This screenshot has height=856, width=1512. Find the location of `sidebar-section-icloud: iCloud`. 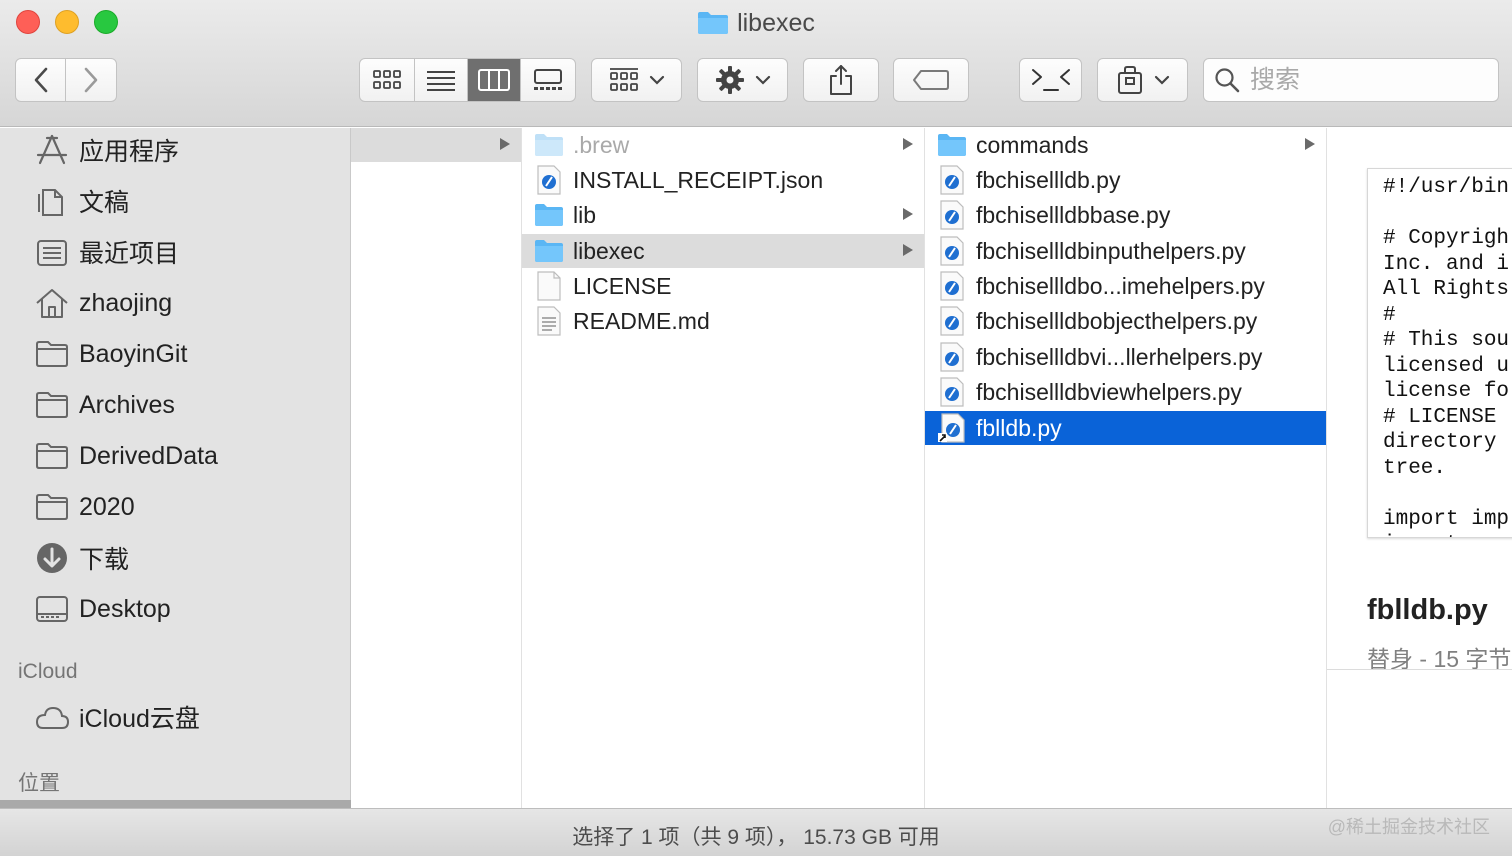

sidebar-section-icloud: iCloud is located at coordinates (48, 671).